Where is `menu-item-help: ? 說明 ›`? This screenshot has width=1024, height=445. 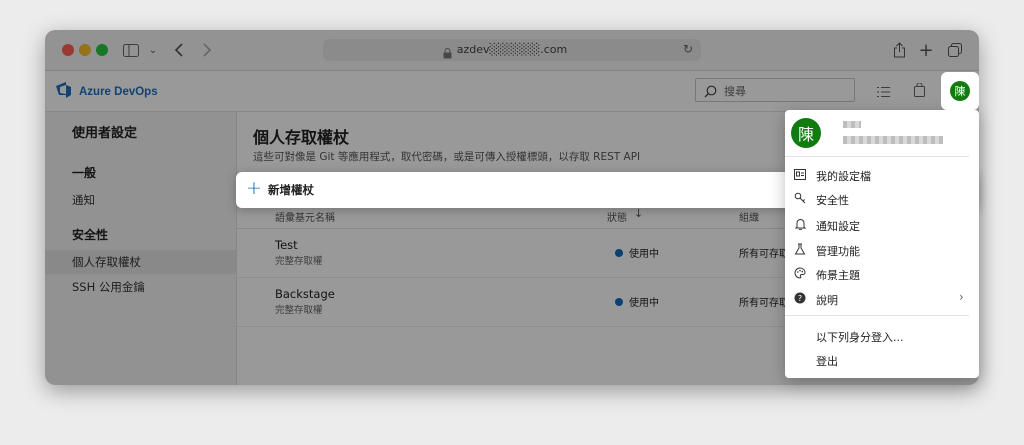 menu-item-help: ? 說明 › is located at coordinates (882, 298).